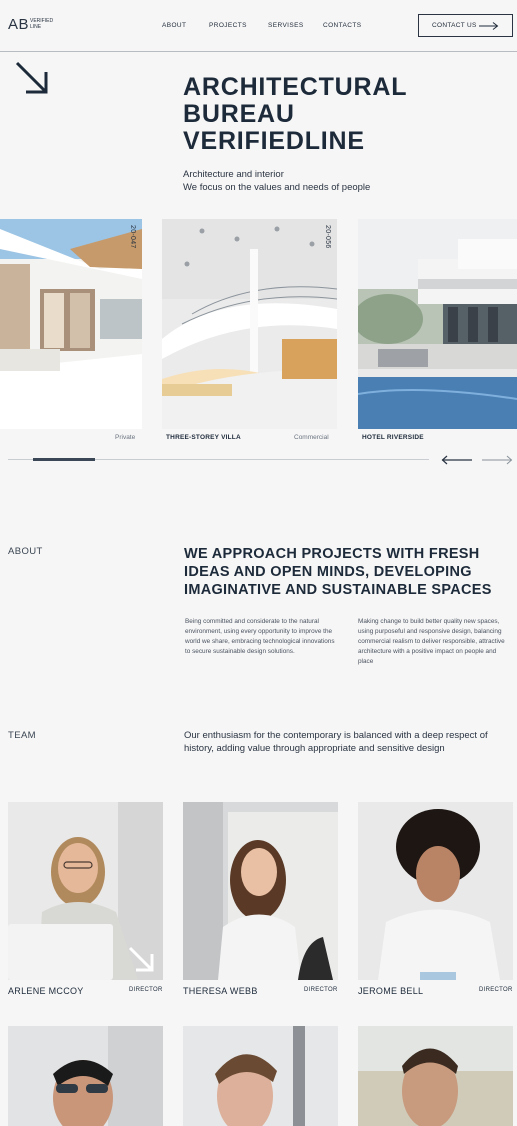 The height and width of the screenshot is (1126, 517). I want to click on logo-text: VERIFIED LINE, so click(42, 24).